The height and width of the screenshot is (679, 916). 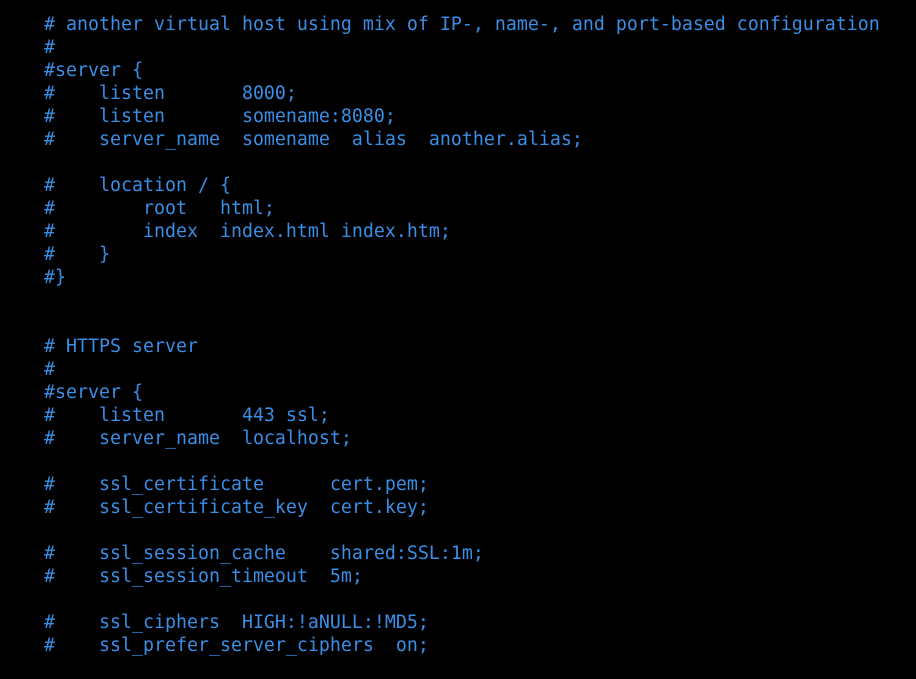 I want to click on terminal-line: # ssl_certificate cert.pem;, so click(x=236, y=484).